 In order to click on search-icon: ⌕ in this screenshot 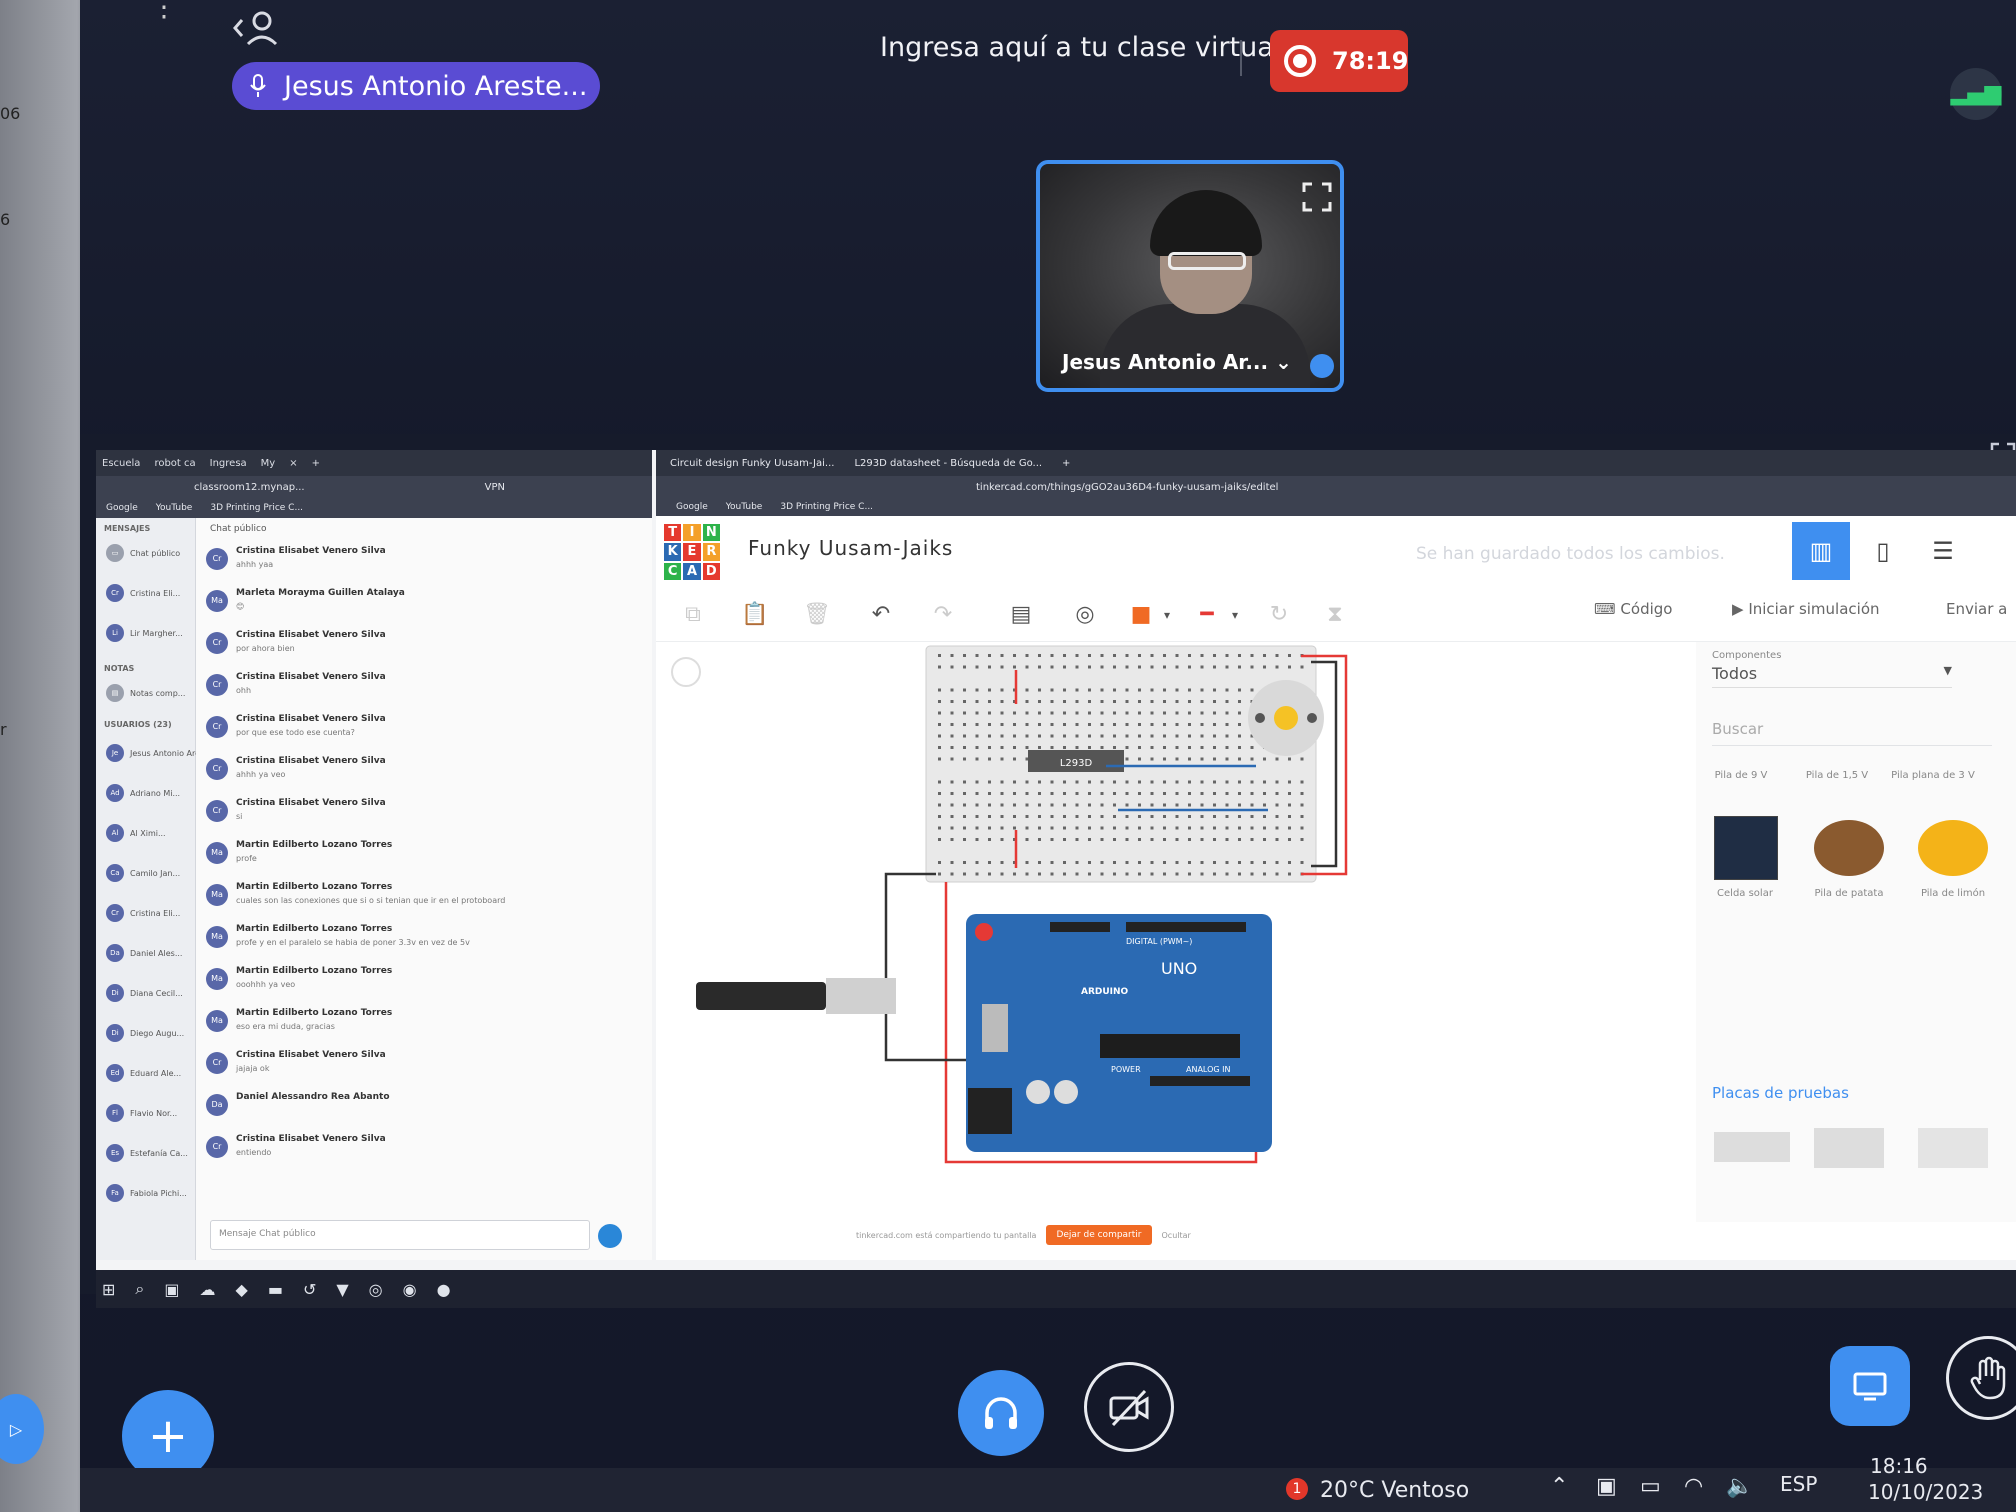, I will do `click(139, 1289)`.